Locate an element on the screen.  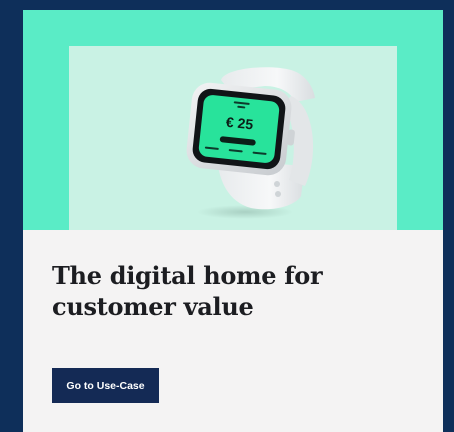
go-to-use-case-button: Go to Use-Case is located at coordinates (105, 385).